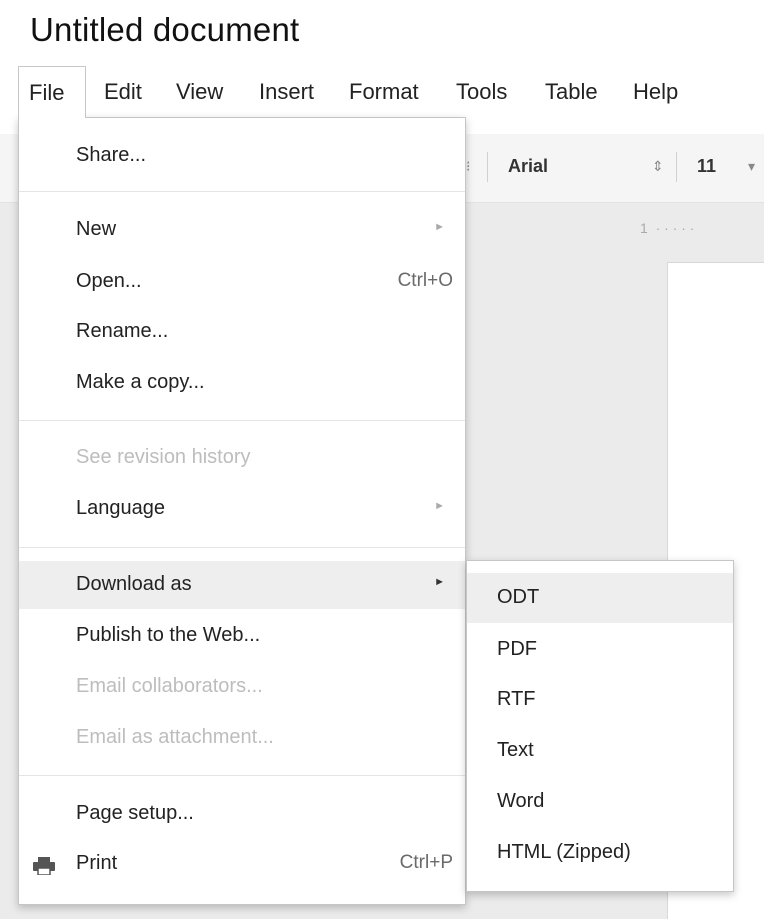 Image resolution: width=764 pixels, height=919 pixels. Describe the element at coordinates (521, 801) in the screenshot. I see `submenu-item-label: Word` at that location.